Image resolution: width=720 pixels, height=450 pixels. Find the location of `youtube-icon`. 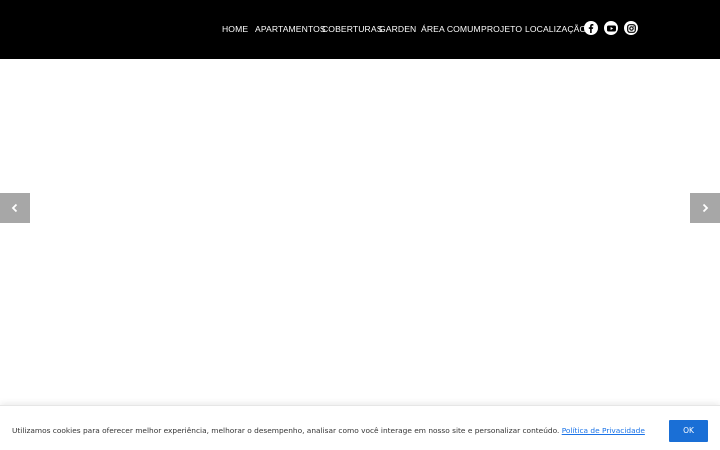

youtube-icon is located at coordinates (611, 28).